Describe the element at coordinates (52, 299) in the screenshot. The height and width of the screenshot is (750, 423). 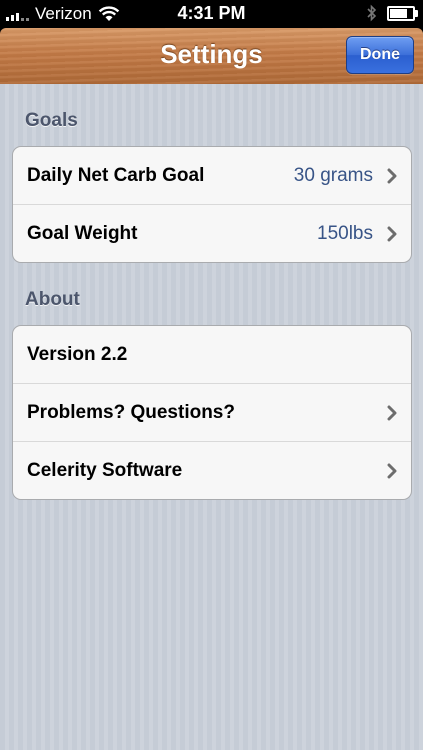
I see `section-header-about: About` at that location.